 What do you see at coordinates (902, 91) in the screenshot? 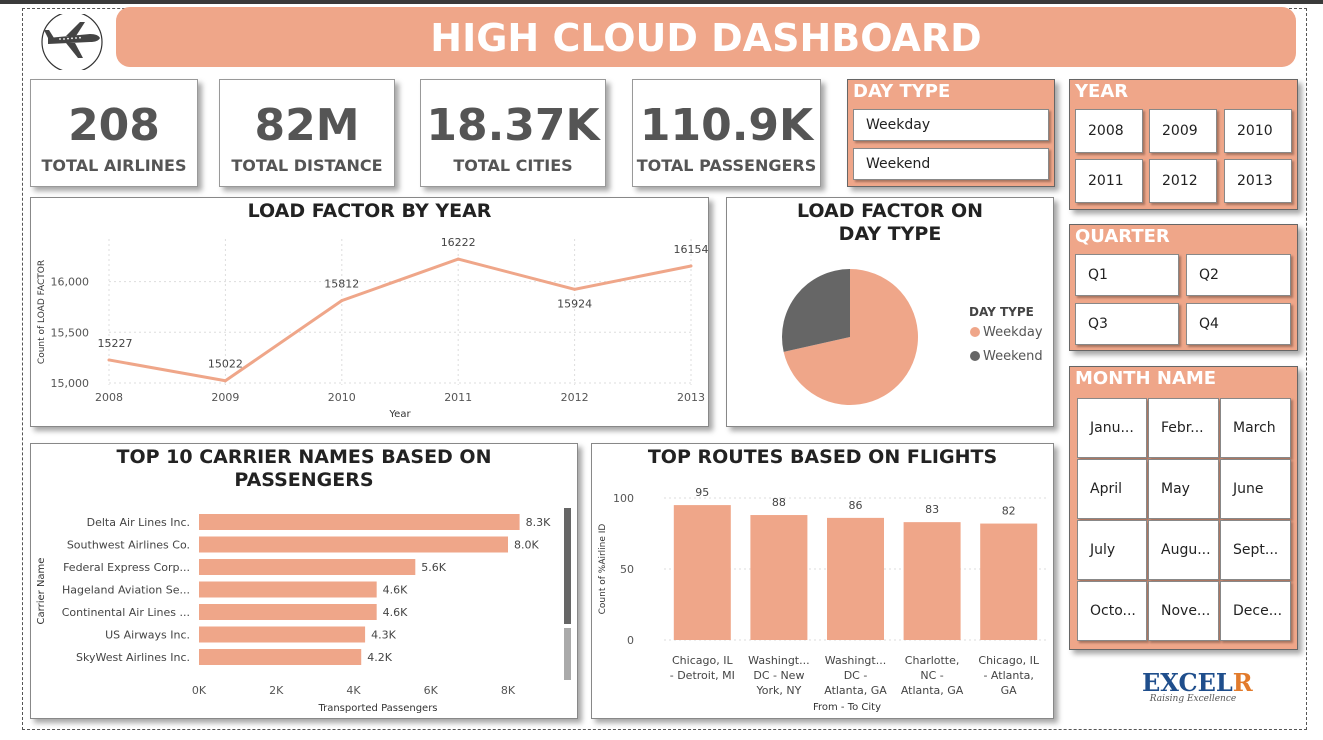
I see `slicer-title: DAY TYPE` at bounding box center [902, 91].